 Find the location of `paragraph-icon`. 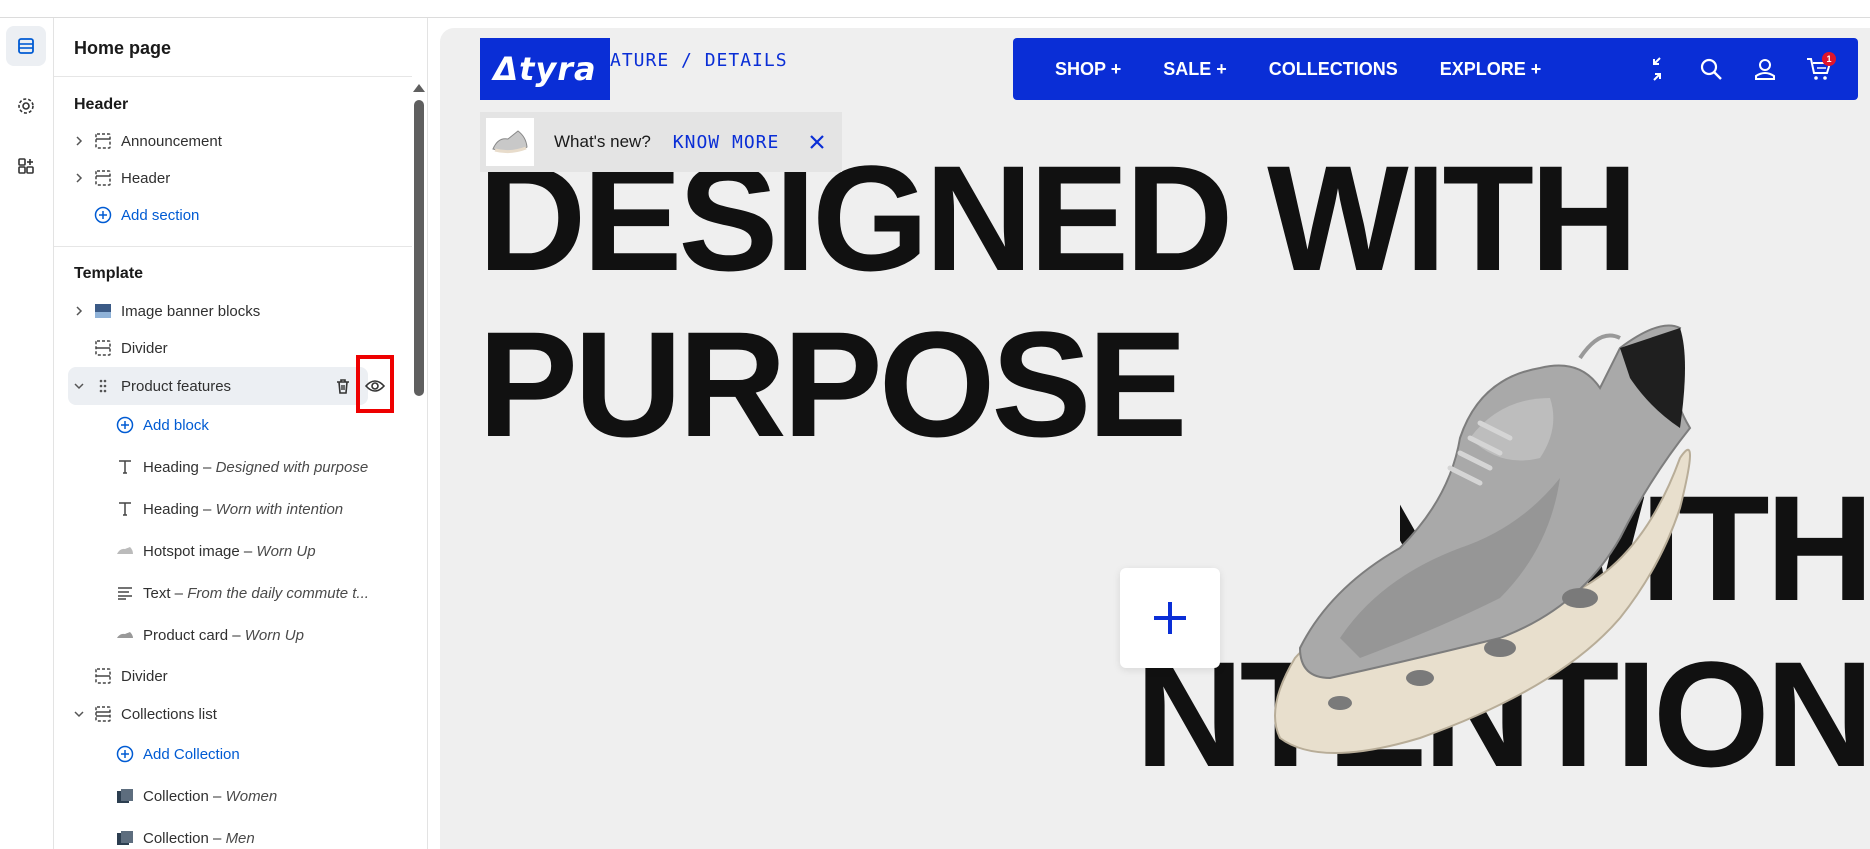

paragraph-icon is located at coordinates (125, 593).